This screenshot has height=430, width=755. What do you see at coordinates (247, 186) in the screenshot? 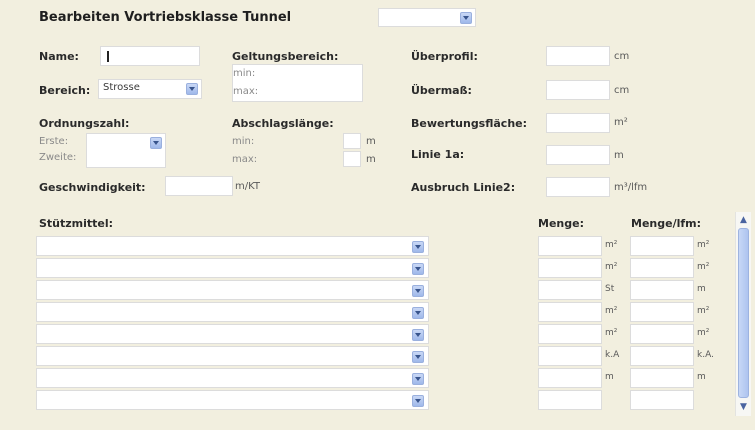
I see `geschwindigkeit-unit: m/KT` at bounding box center [247, 186].